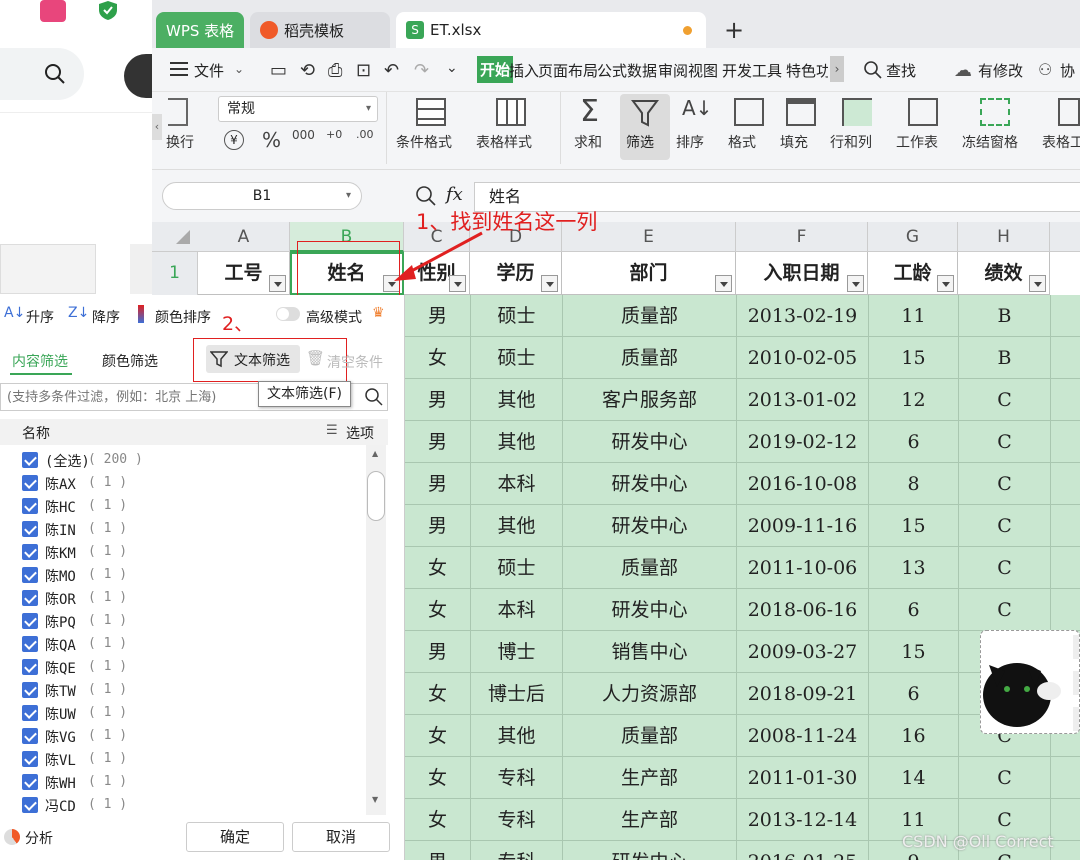 This screenshot has height=860, width=1080. What do you see at coordinates (1067, 70) in the screenshot?
I see `menu-collab: 协` at bounding box center [1067, 70].